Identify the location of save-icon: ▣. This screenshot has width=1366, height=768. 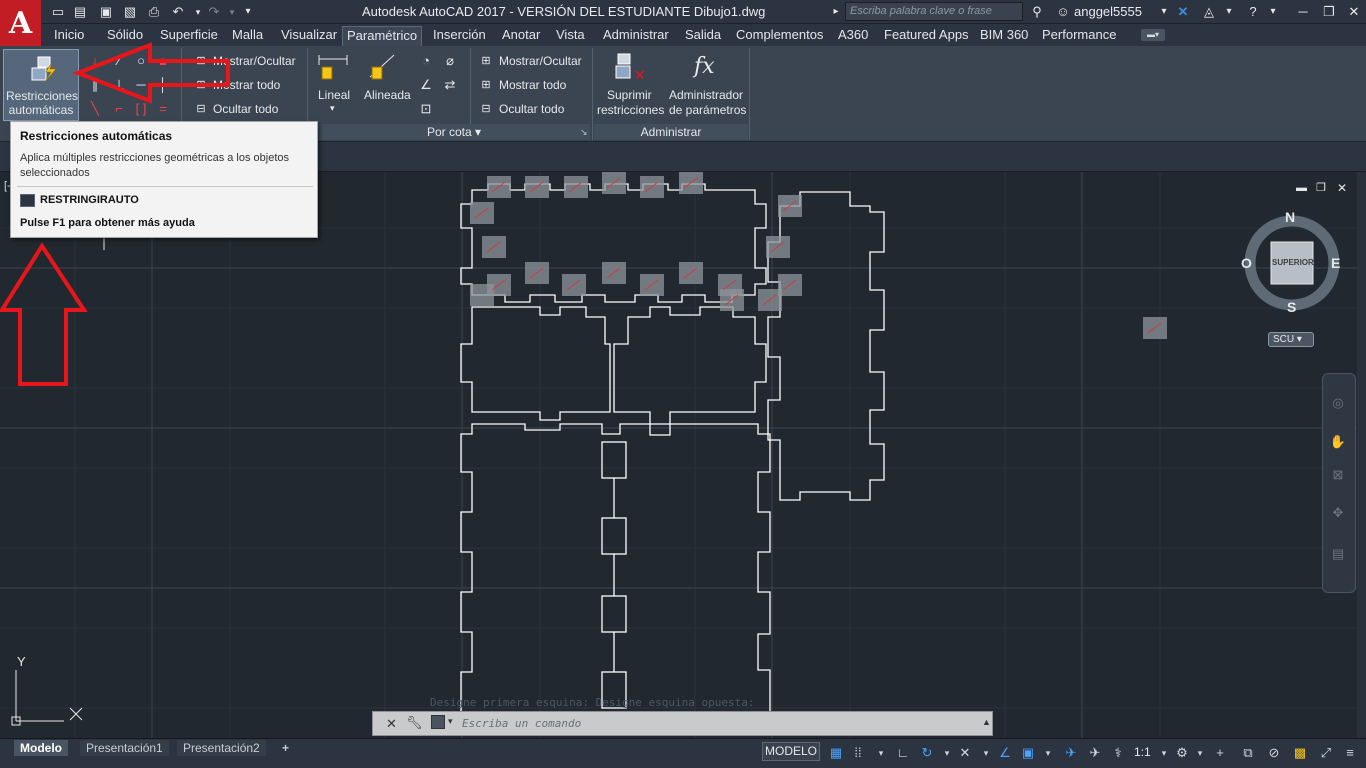
(106, 12).